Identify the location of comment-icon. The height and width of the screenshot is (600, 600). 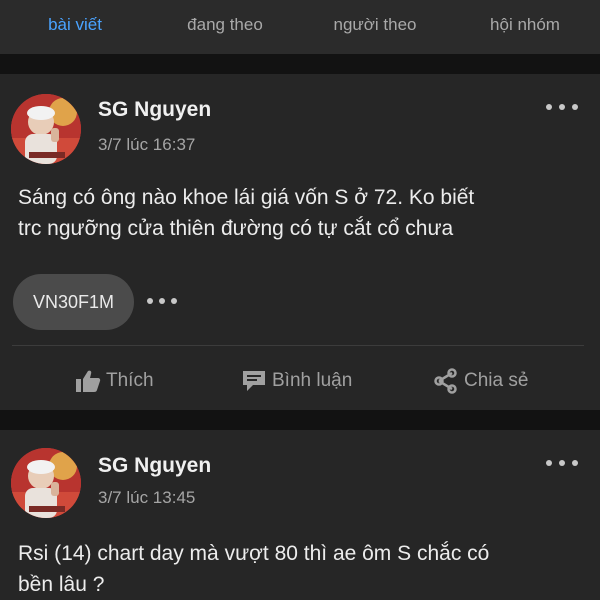
(254, 381).